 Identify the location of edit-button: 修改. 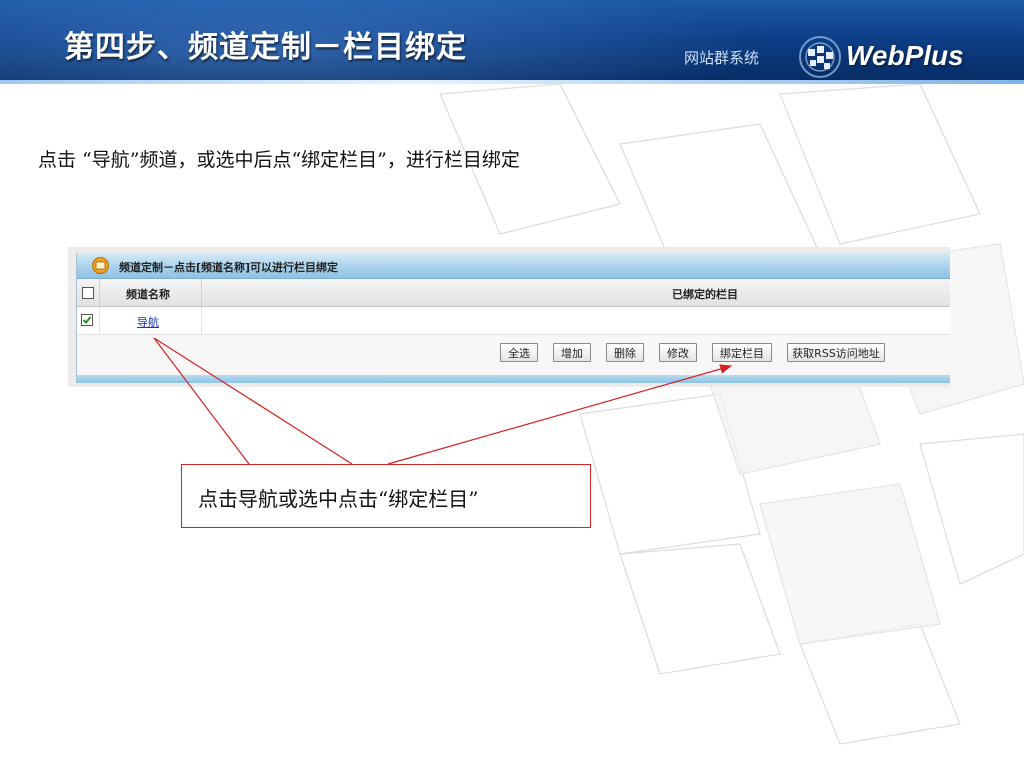
(678, 352).